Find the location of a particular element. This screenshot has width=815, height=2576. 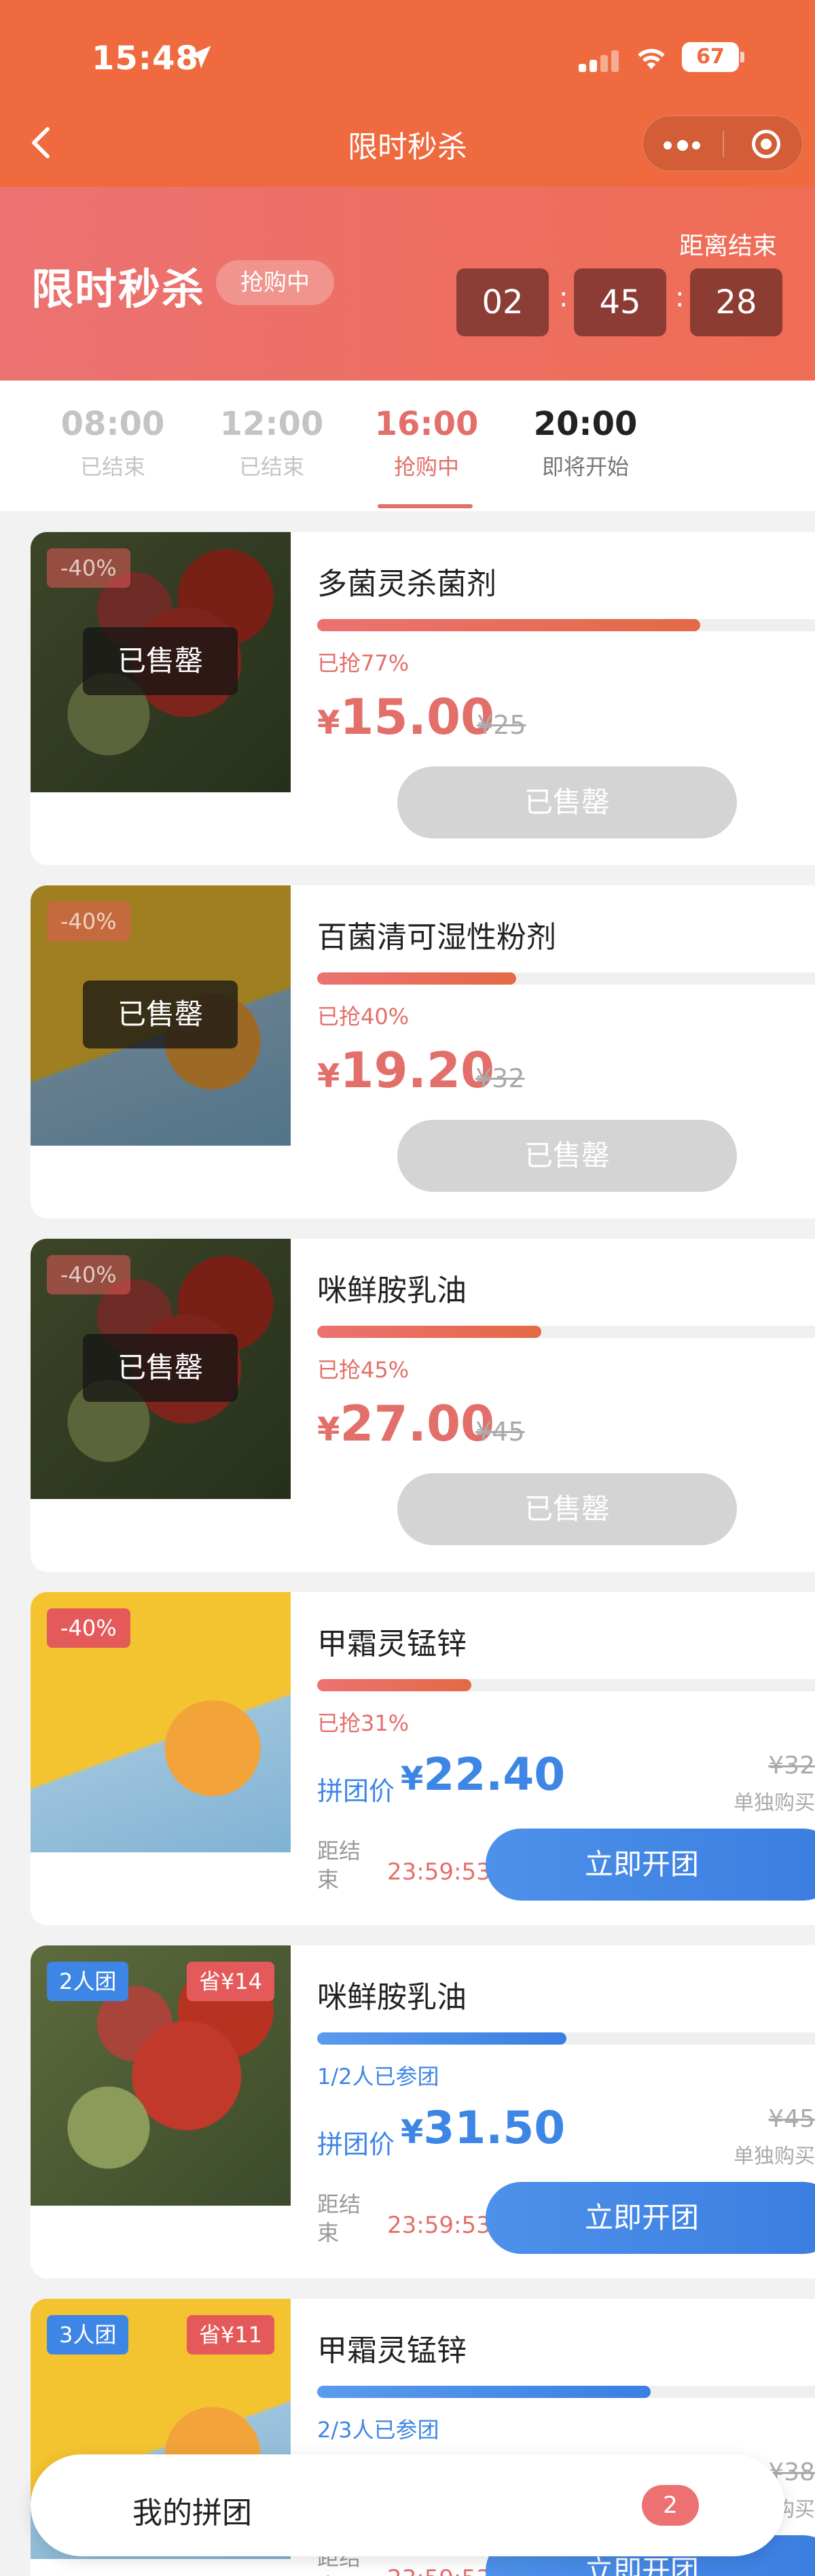

banner-title: 限时秒杀 is located at coordinates (119, 289).